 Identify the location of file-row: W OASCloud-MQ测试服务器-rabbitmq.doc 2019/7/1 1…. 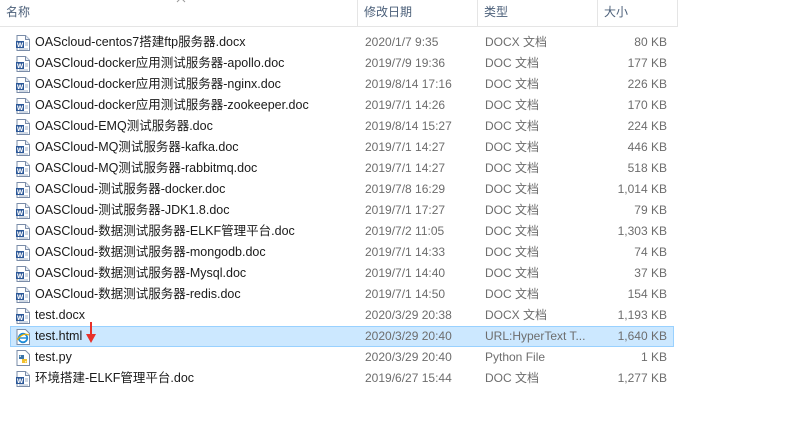
(342, 168).